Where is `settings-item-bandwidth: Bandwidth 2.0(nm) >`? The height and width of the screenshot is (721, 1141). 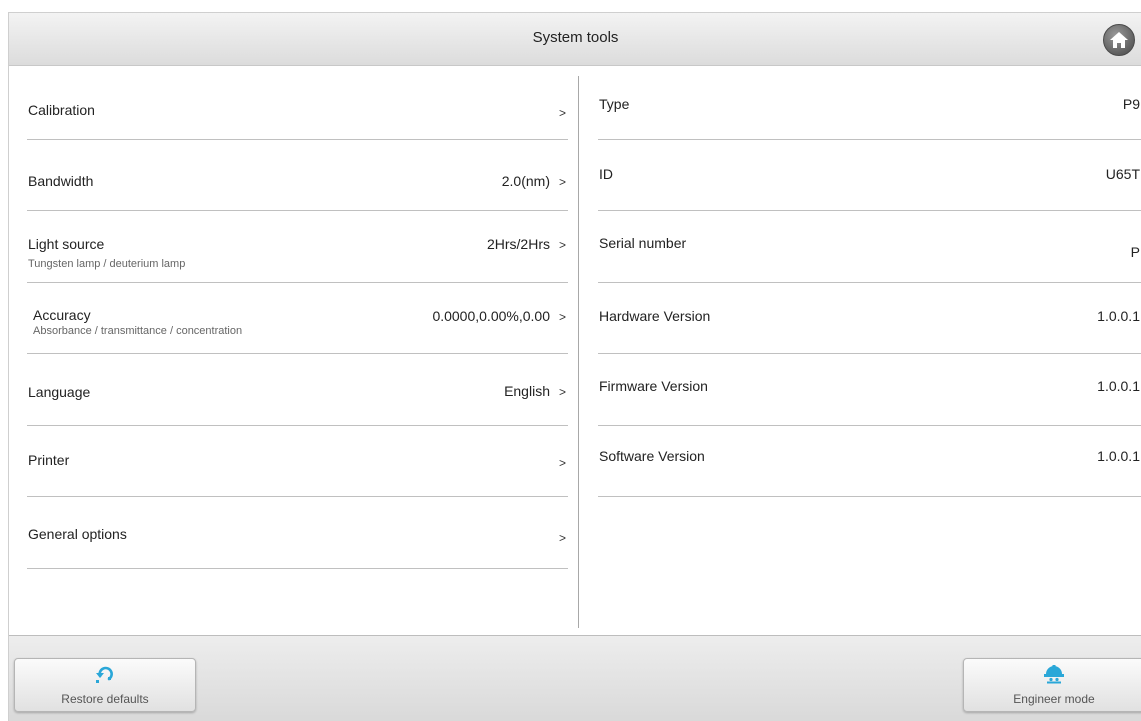 settings-item-bandwidth: Bandwidth 2.0(nm) > is located at coordinates (297, 175).